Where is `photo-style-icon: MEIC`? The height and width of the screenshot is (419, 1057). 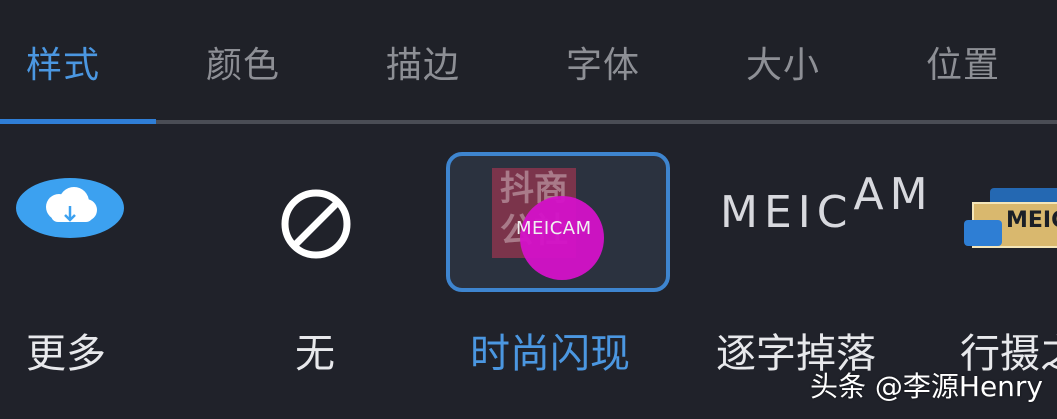 photo-style-icon: MEIC is located at coordinates (1009, 219).